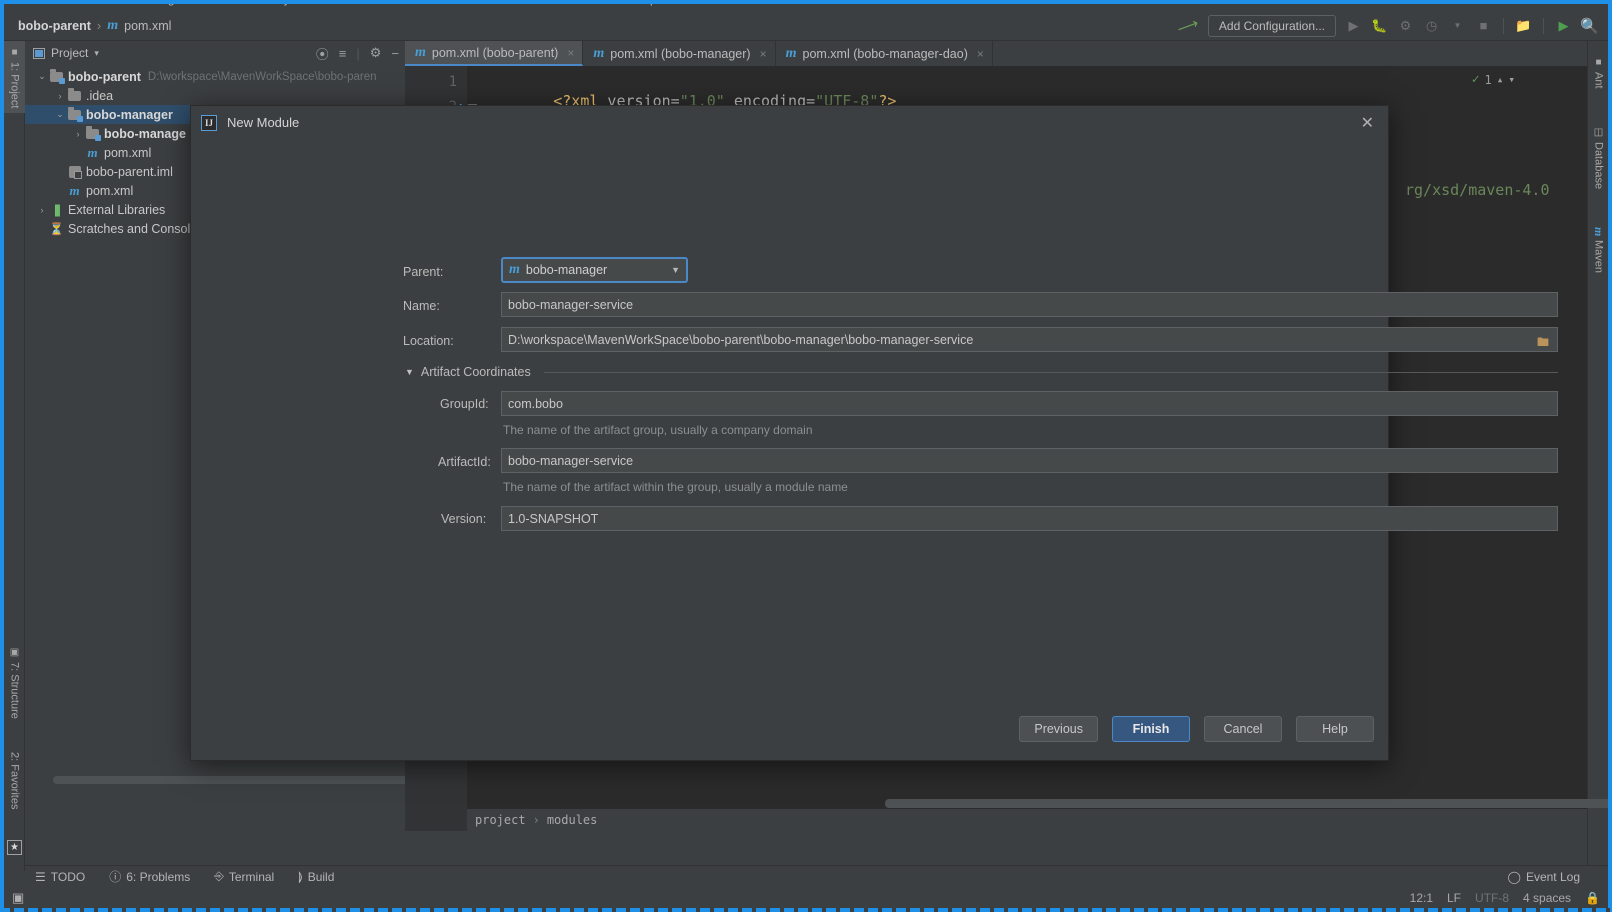  I want to click on run-icon: ▶, so click(1353, 25).